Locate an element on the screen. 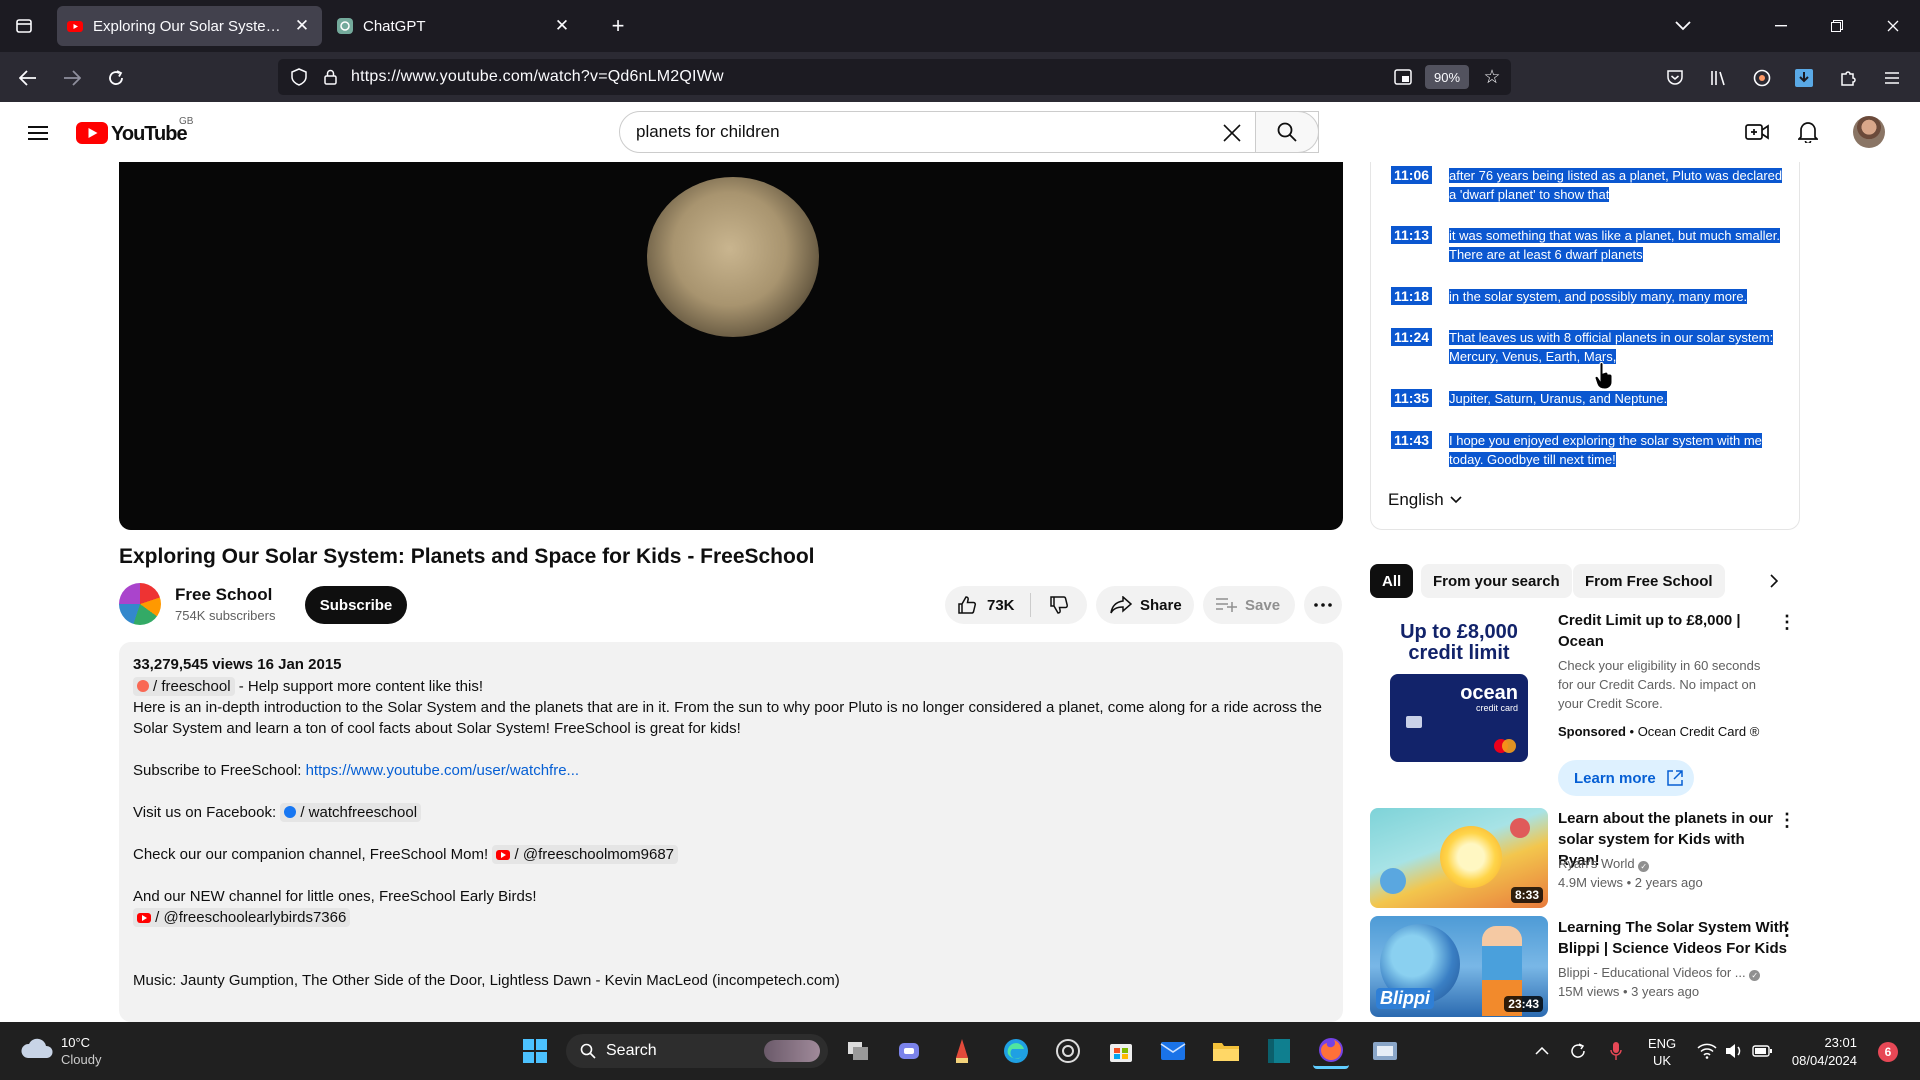 Image resolution: width=1920 pixels, height=1080 pixels. youtube-logo: YouTube is located at coordinates (136, 133).